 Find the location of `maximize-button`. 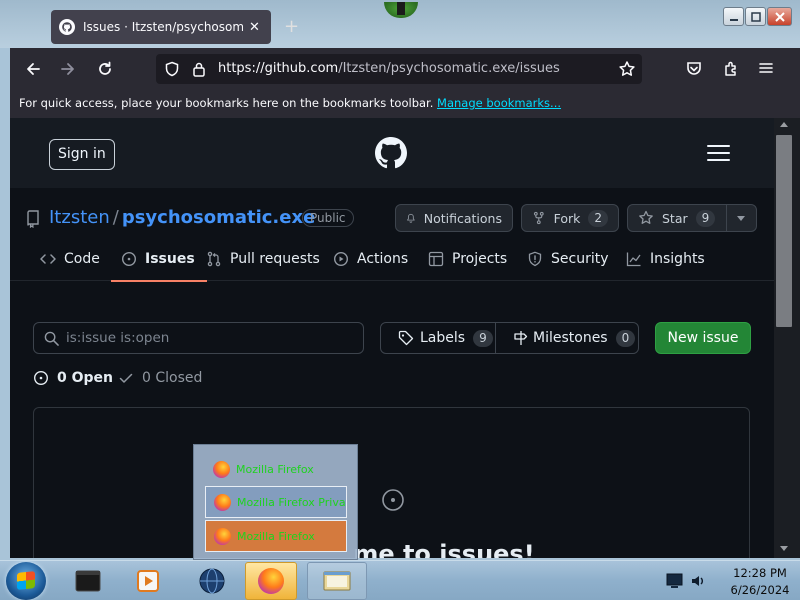

maximize-button is located at coordinates (755, 16).